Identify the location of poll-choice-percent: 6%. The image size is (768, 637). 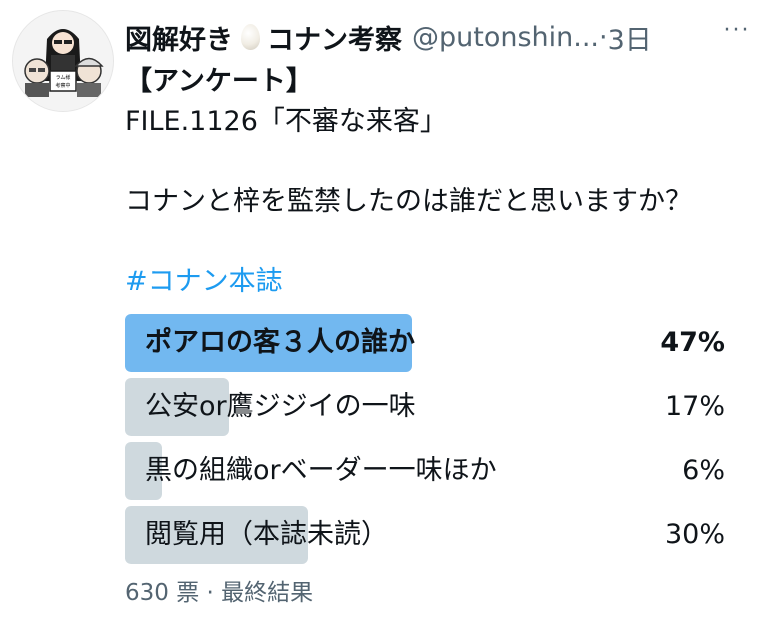
(703, 470).